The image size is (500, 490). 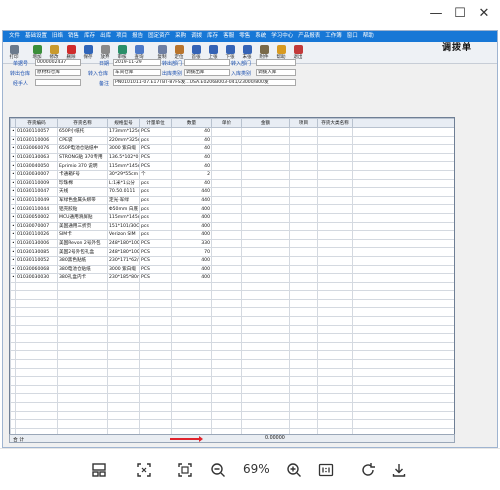 I want to click on table-cell: 380礼盒内卡, so click(x=82, y=278).